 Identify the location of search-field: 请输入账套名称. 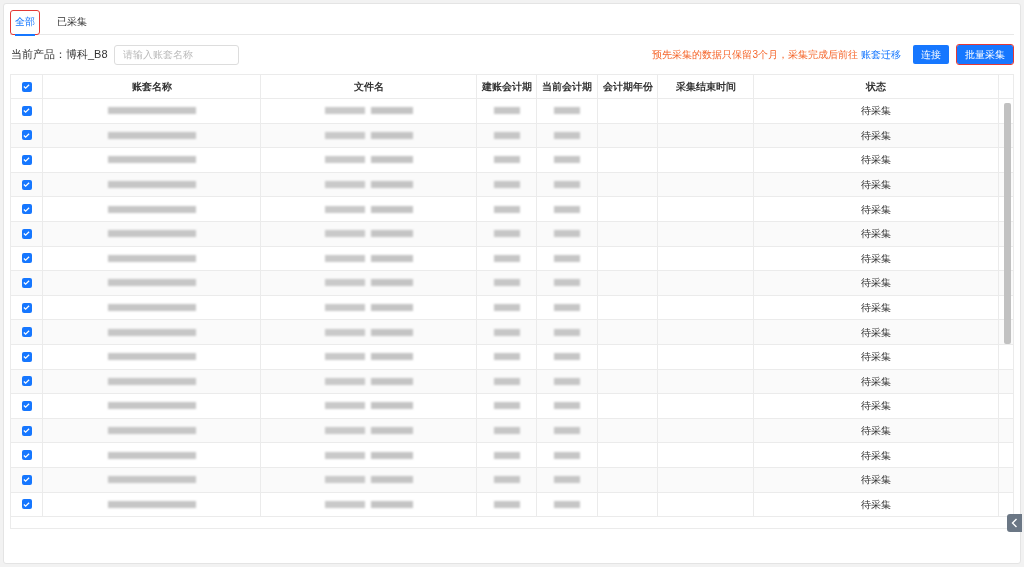
(176, 54).